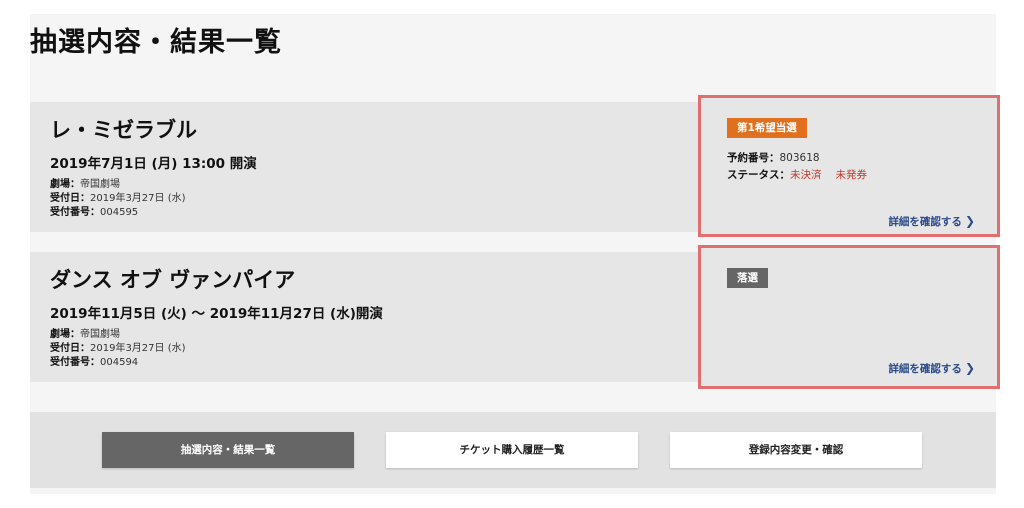  I want to click on nav-button-lottery-results: 抽選内容・結果一覧, so click(228, 450).